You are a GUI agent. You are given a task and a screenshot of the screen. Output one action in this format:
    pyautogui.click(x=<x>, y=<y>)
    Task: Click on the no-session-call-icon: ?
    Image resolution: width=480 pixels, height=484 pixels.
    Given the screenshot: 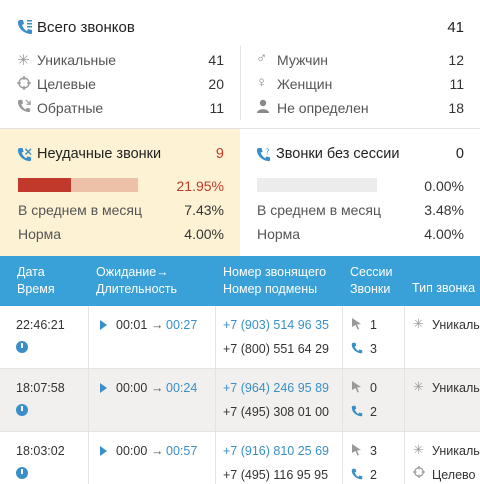 What is the action you would take?
    pyautogui.click(x=263, y=155)
    